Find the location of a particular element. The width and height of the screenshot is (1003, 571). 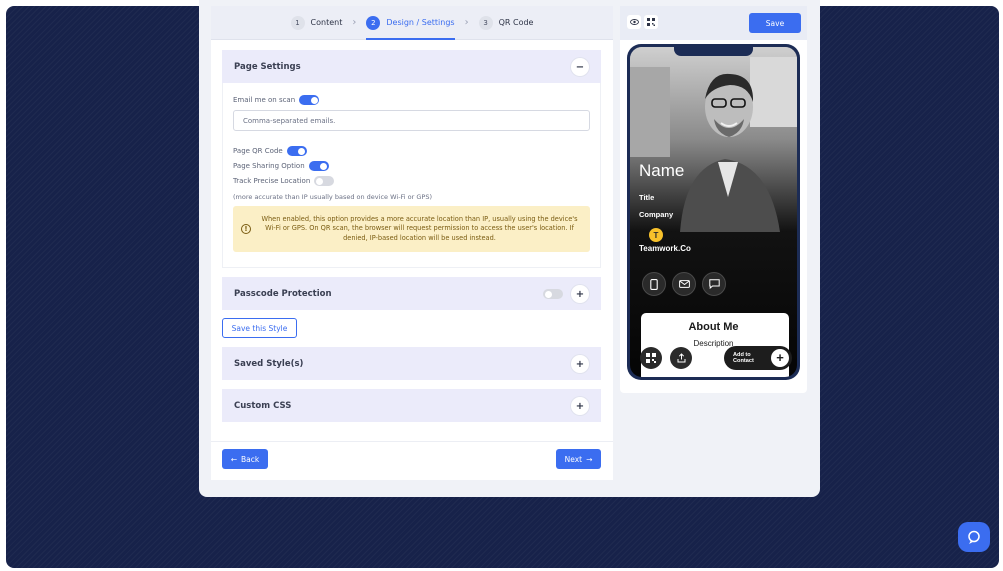

about-title: About Me is located at coordinates (713, 327).